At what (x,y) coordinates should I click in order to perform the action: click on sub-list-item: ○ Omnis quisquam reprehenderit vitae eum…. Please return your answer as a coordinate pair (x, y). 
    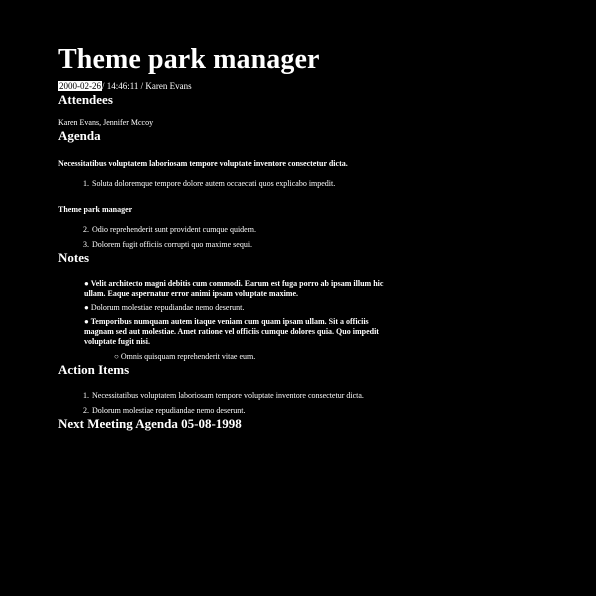
    Looking at the image, I should click on (318, 356).